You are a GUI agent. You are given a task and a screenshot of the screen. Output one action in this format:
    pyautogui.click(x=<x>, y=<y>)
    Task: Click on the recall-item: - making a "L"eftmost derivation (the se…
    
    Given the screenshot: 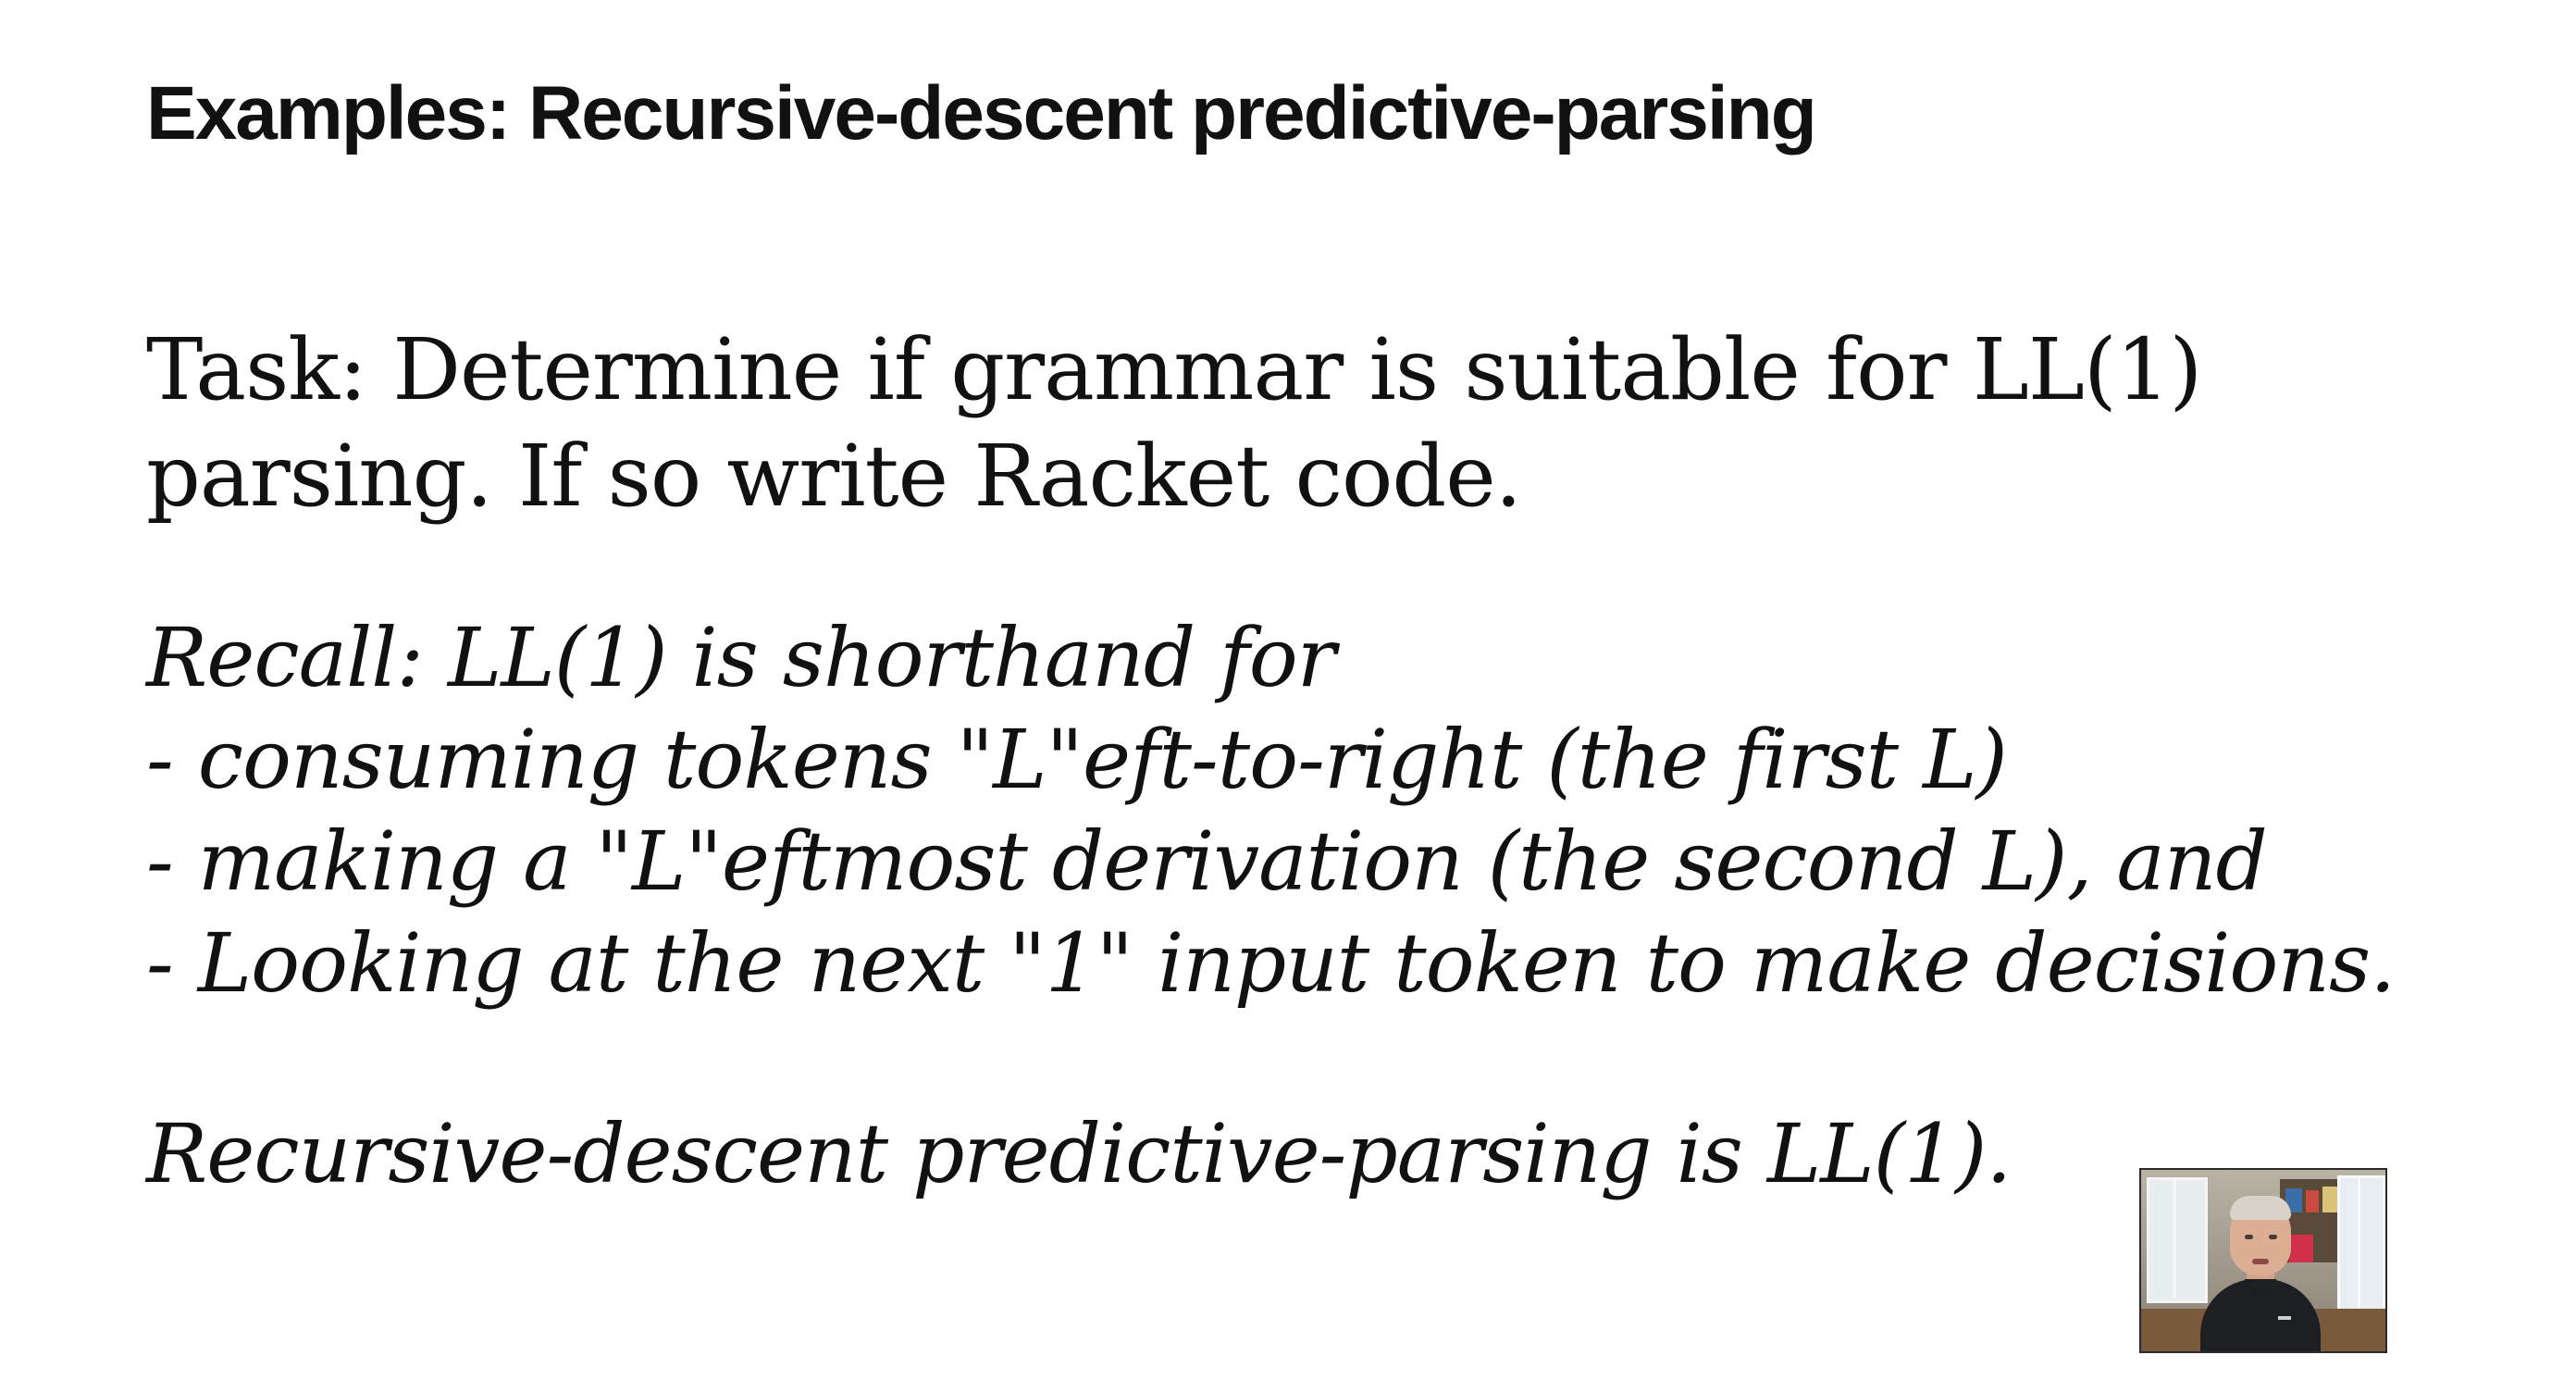 What is the action you would take?
    pyautogui.click(x=1207, y=861)
    